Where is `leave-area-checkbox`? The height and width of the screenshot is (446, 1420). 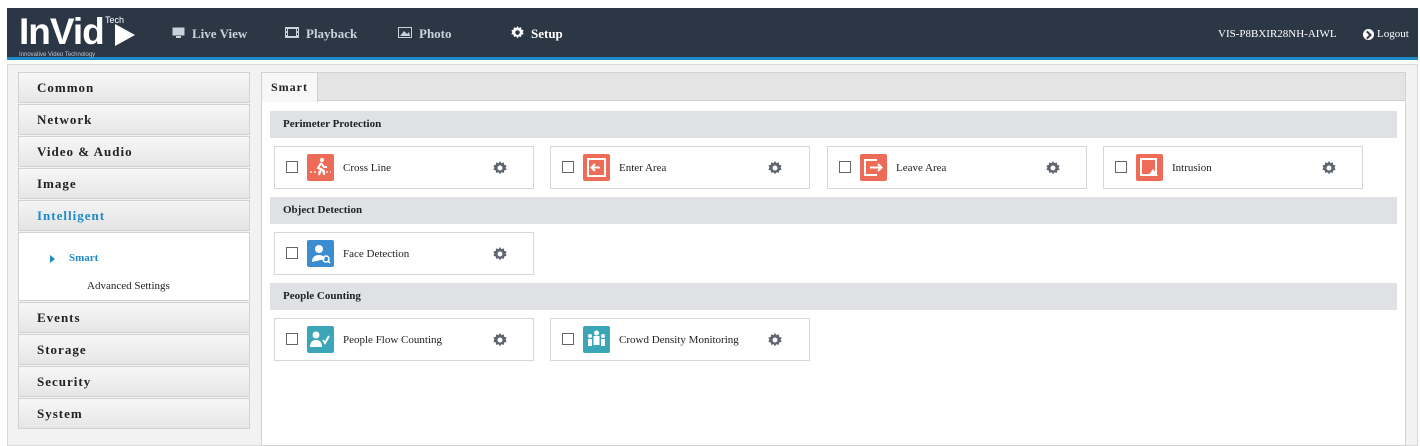 leave-area-checkbox is located at coordinates (845, 167).